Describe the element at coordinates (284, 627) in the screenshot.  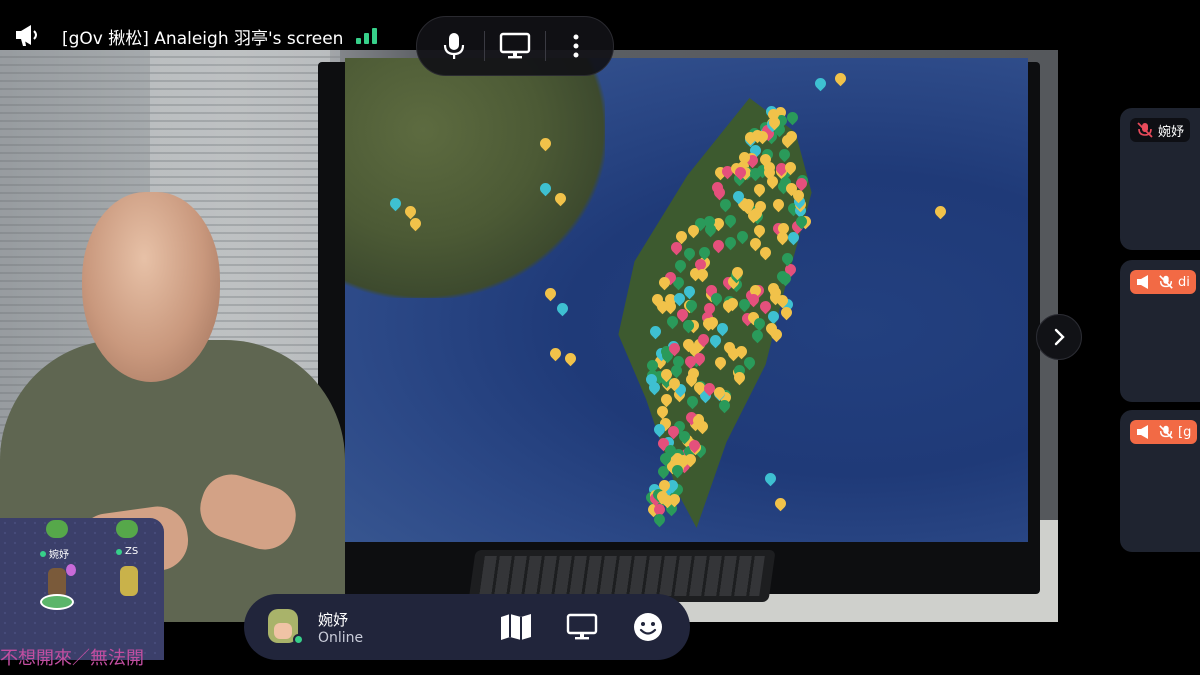
I see `avatar` at that location.